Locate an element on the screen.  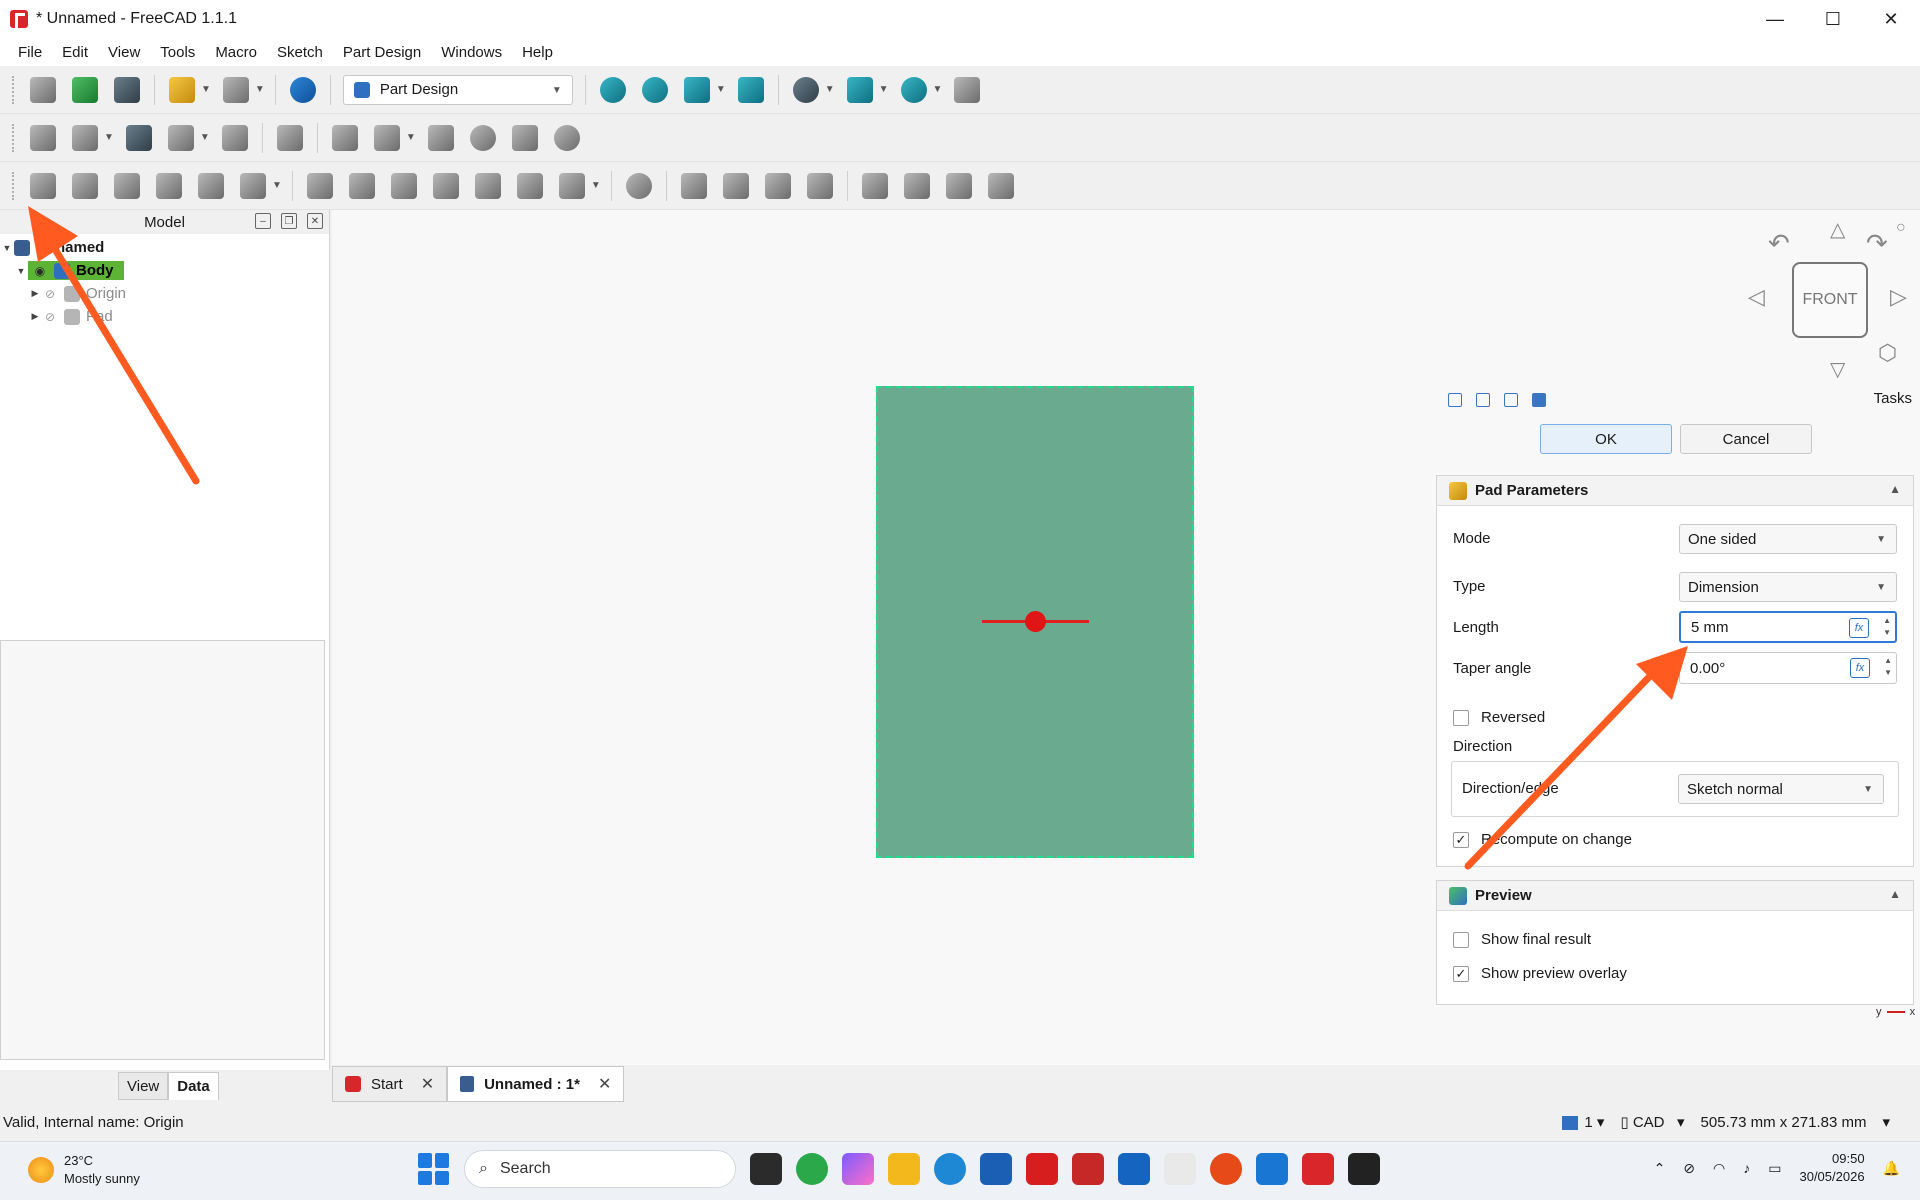
hidden-eye-icon: ⊘ is located at coordinates (50, 294).